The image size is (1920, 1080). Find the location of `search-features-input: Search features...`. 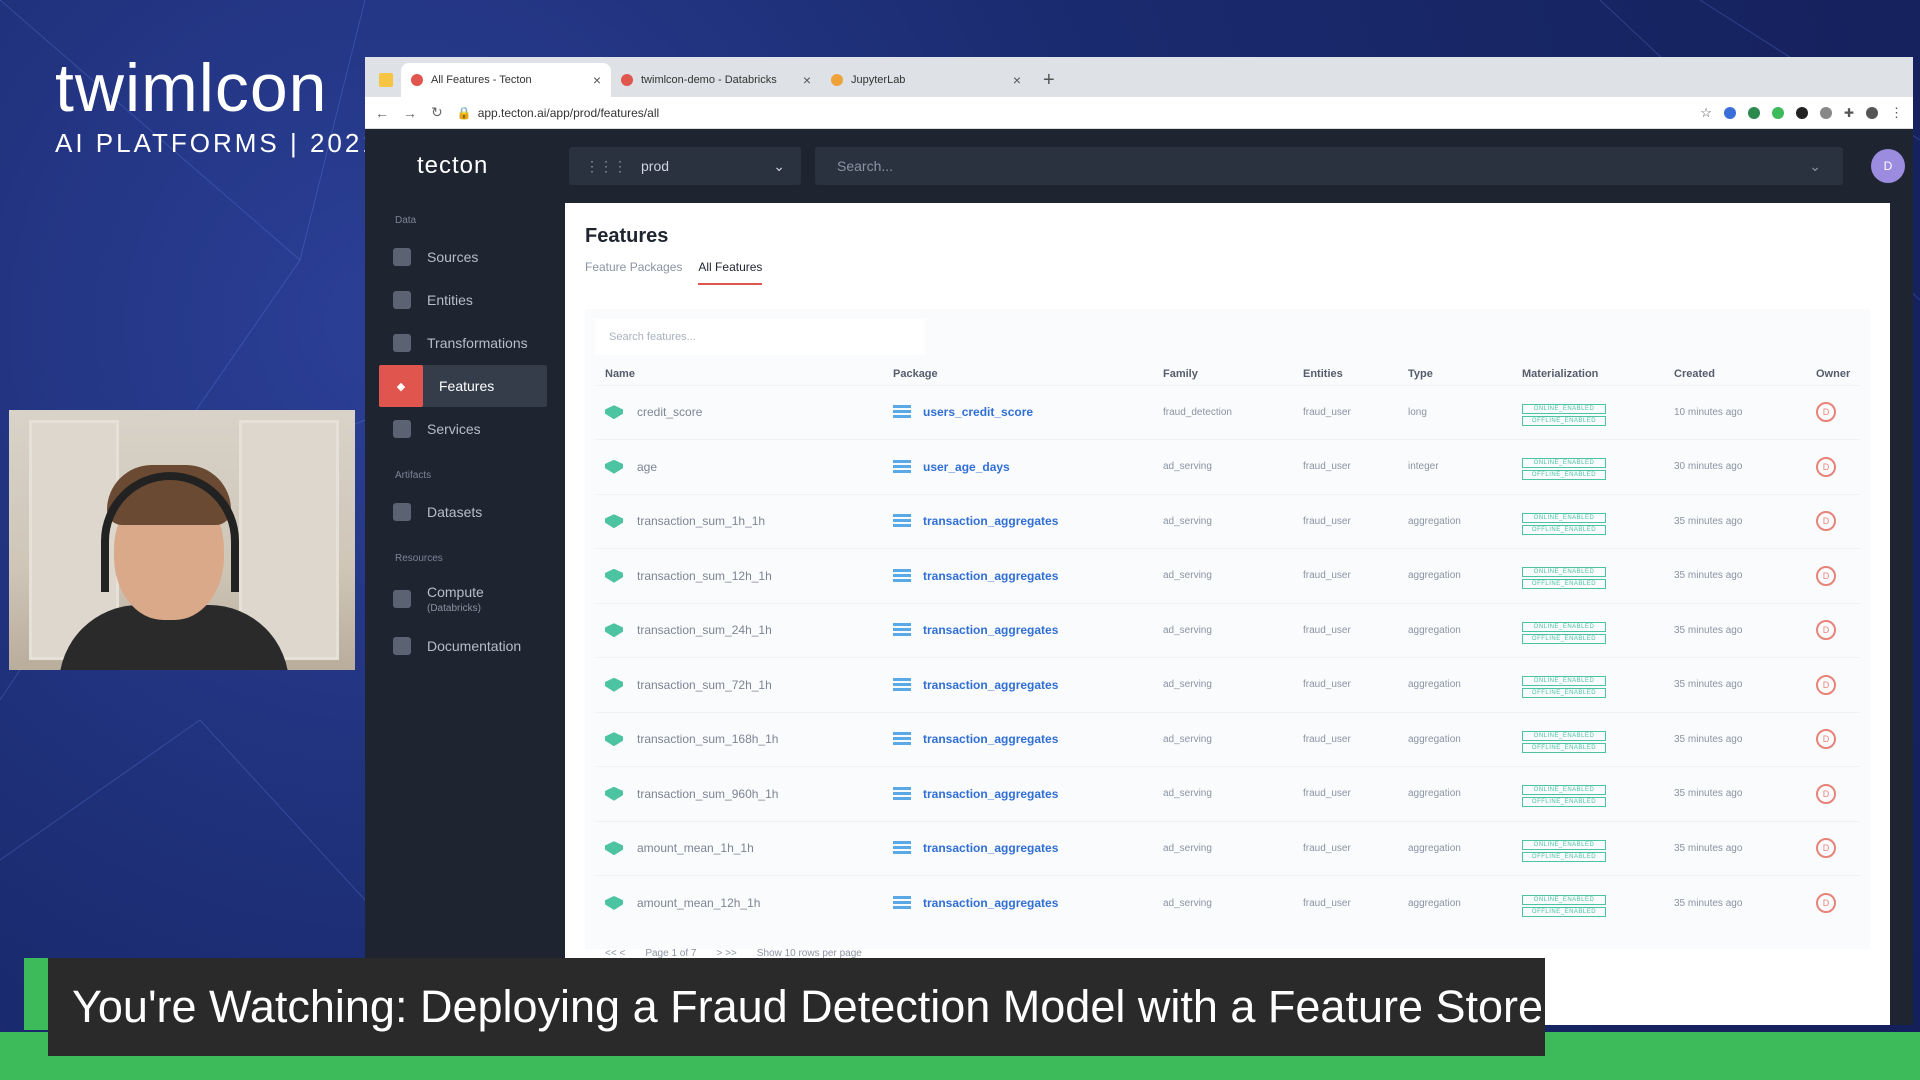

search-features-input: Search features... is located at coordinates (760, 337).